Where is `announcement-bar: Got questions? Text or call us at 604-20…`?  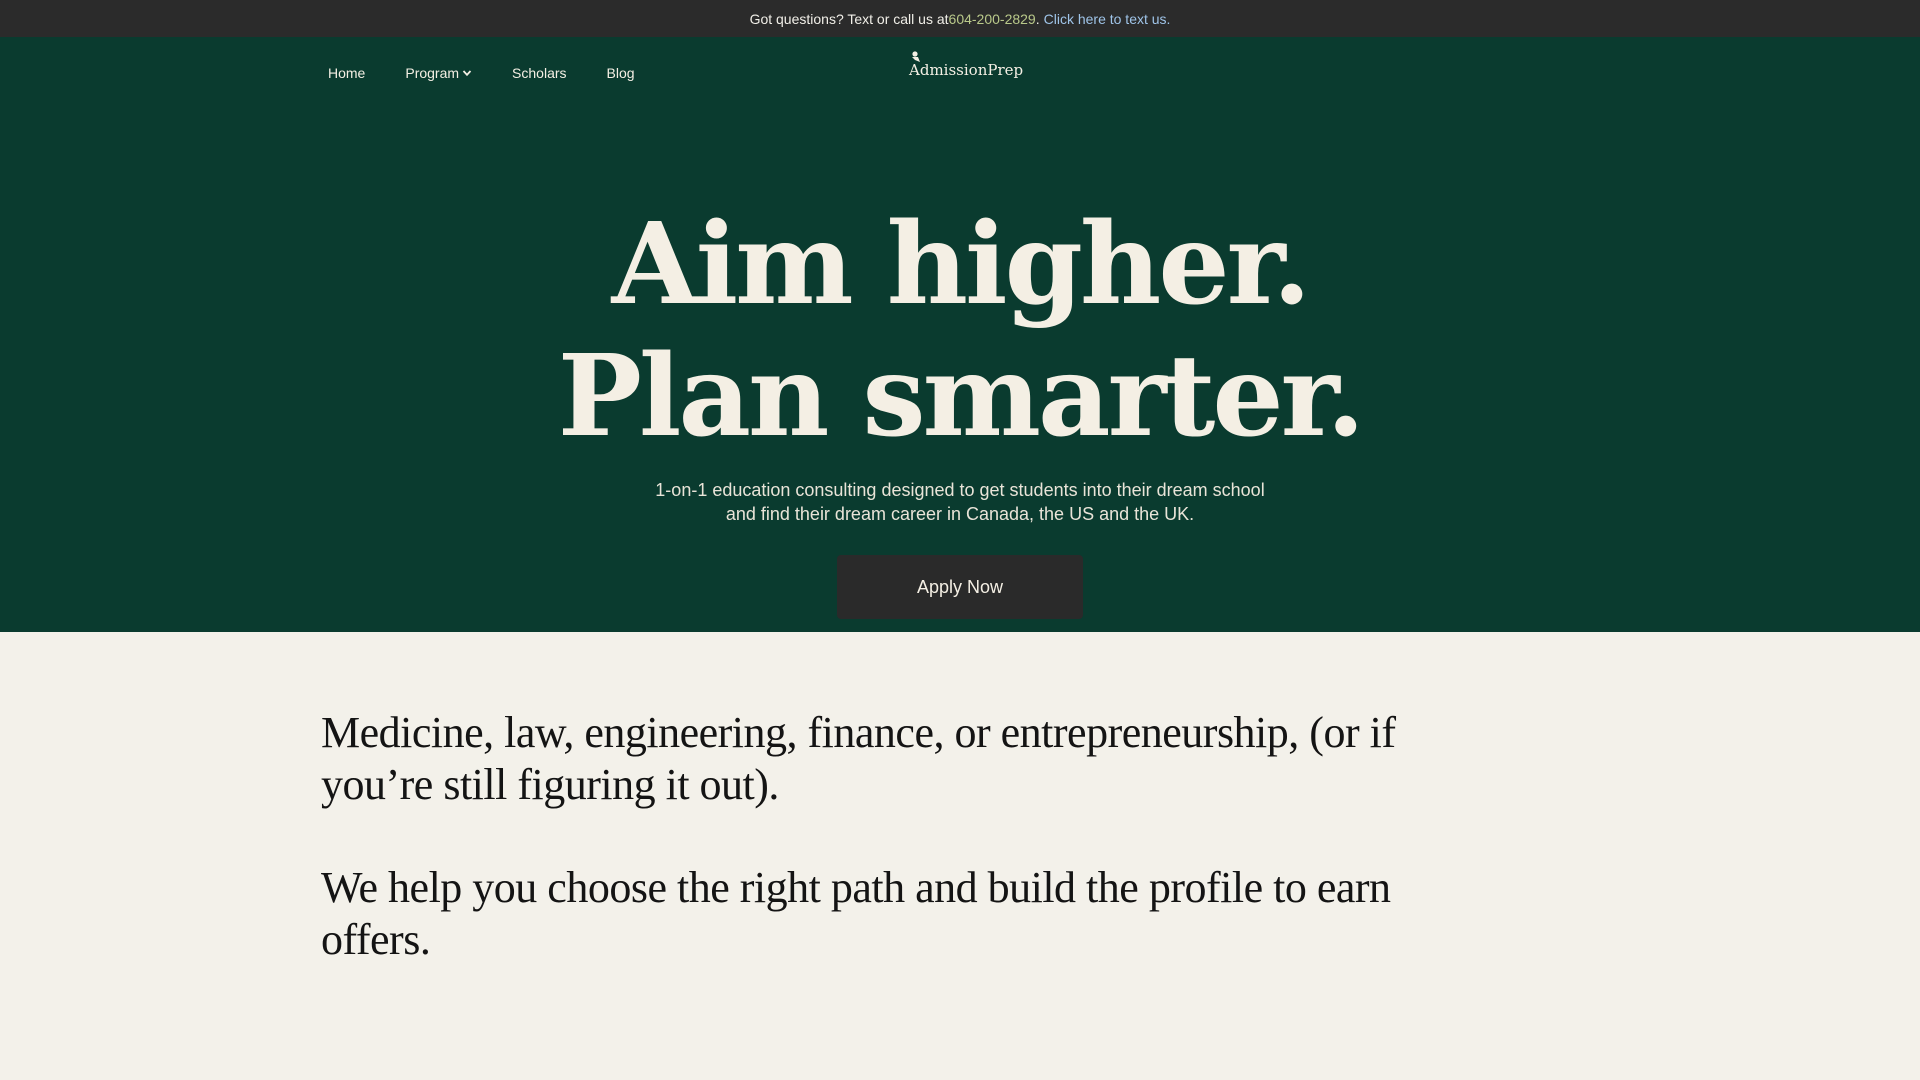 announcement-bar: Got questions? Text or call us at 604-20… is located at coordinates (960, 18).